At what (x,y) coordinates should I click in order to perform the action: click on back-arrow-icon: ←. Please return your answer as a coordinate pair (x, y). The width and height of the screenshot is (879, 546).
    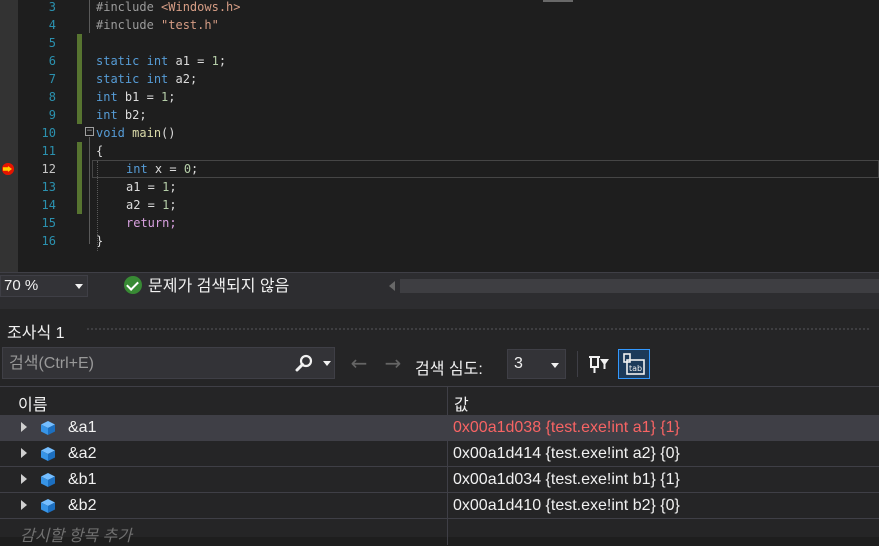
    Looking at the image, I should click on (359, 363).